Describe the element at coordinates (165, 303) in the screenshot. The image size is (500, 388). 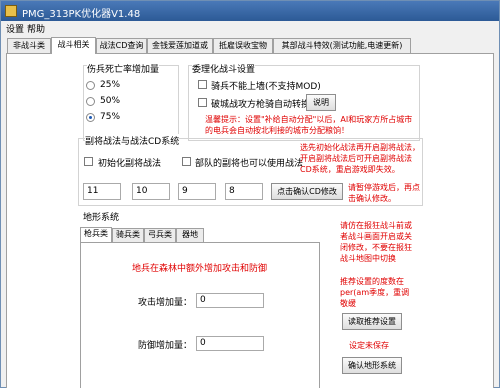
I see `attack-increase-label: 攻击增加量：` at that location.